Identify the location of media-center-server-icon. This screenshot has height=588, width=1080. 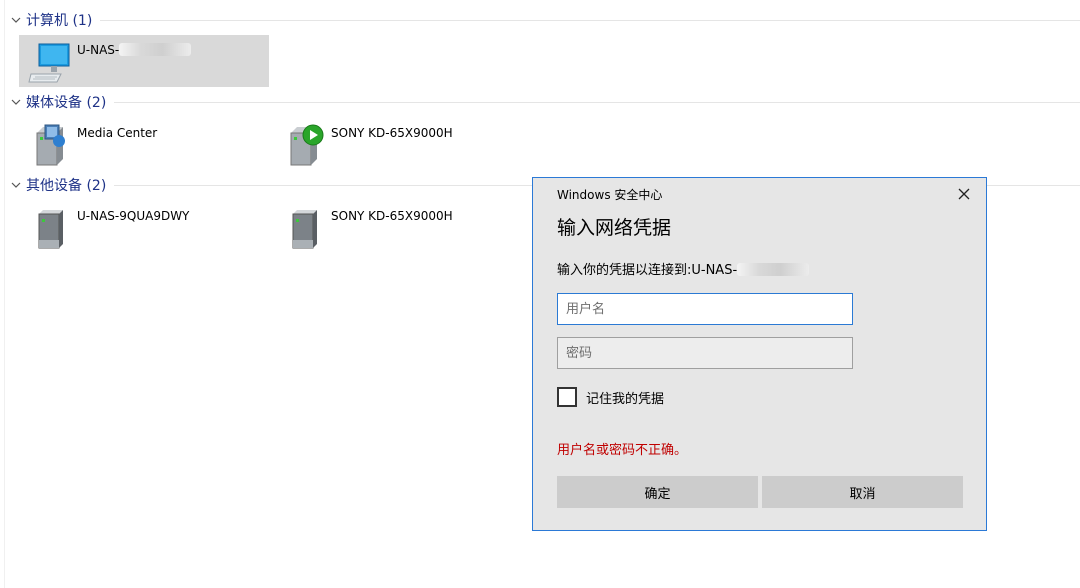
(50, 145).